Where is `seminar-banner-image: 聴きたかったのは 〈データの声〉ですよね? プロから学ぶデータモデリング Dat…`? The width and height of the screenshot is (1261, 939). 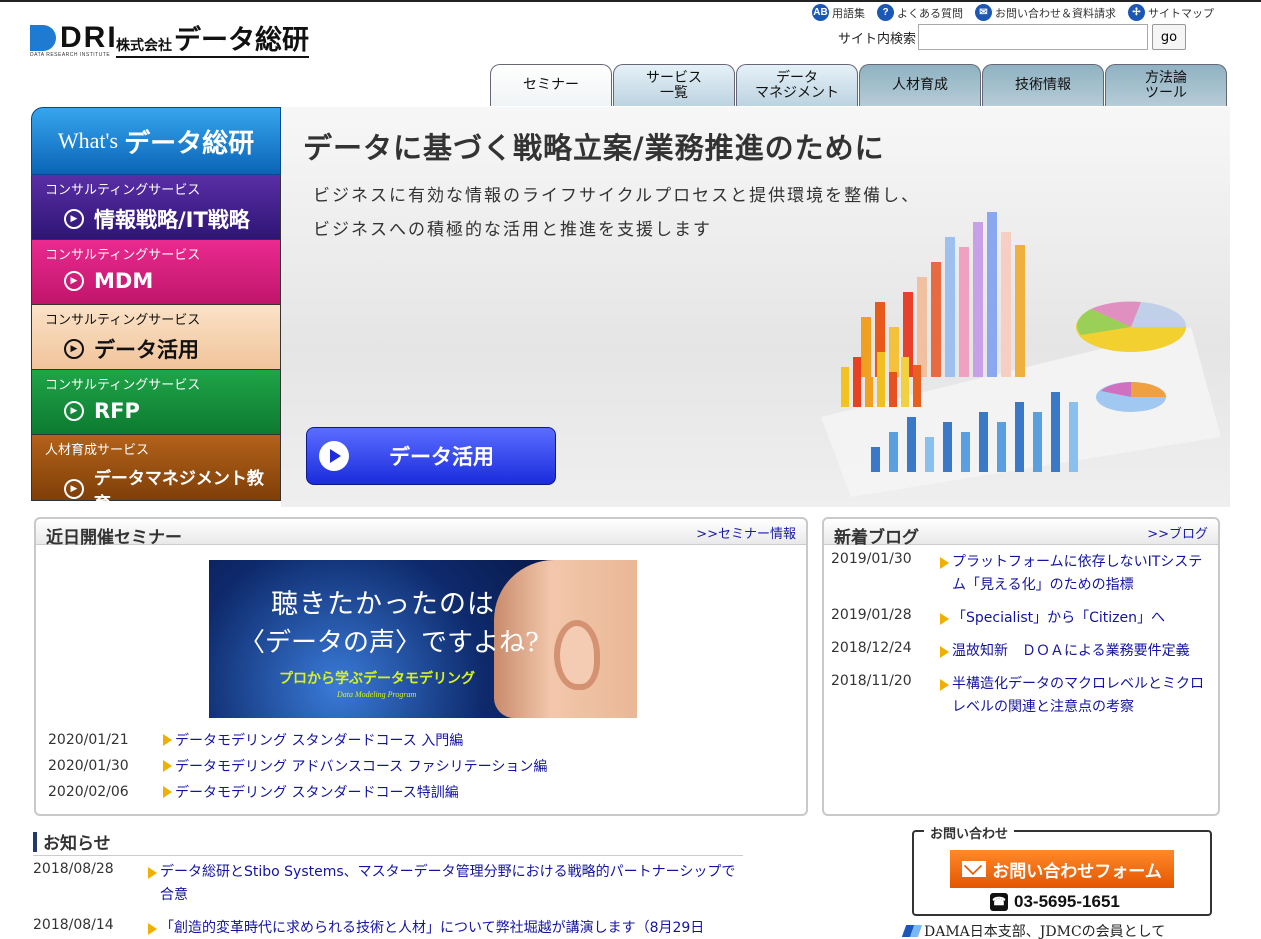
seminar-banner-image: 聴きたかったのは 〈データの声〉ですよね? プロから学ぶデータモデリング Dat… is located at coordinates (423, 639).